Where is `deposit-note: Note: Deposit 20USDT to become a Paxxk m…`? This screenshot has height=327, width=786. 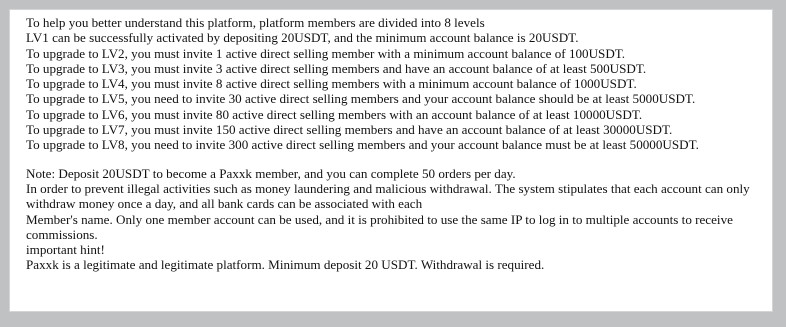
deposit-note: Note: Deposit 20USDT to become a Paxxk m… is located at coordinates (271, 173).